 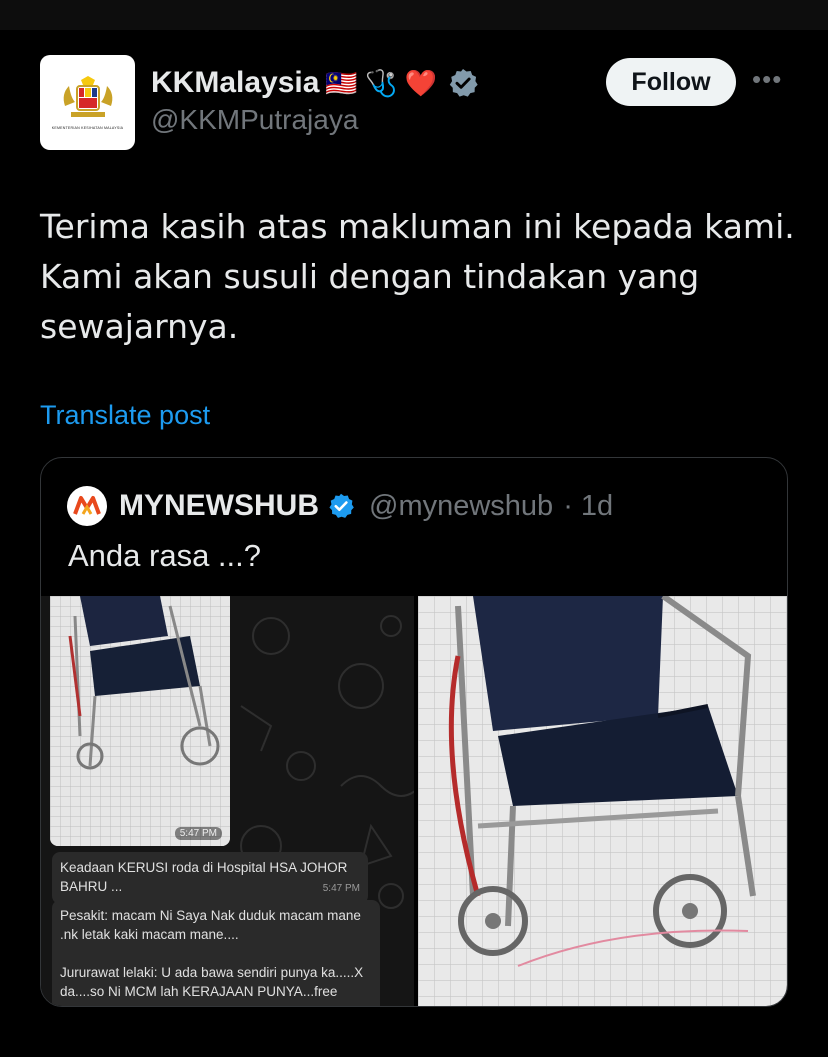 What do you see at coordinates (370, 276) in the screenshot?
I see `post-text-line: Kami akan susuli dengan tindakan yang` at bounding box center [370, 276].